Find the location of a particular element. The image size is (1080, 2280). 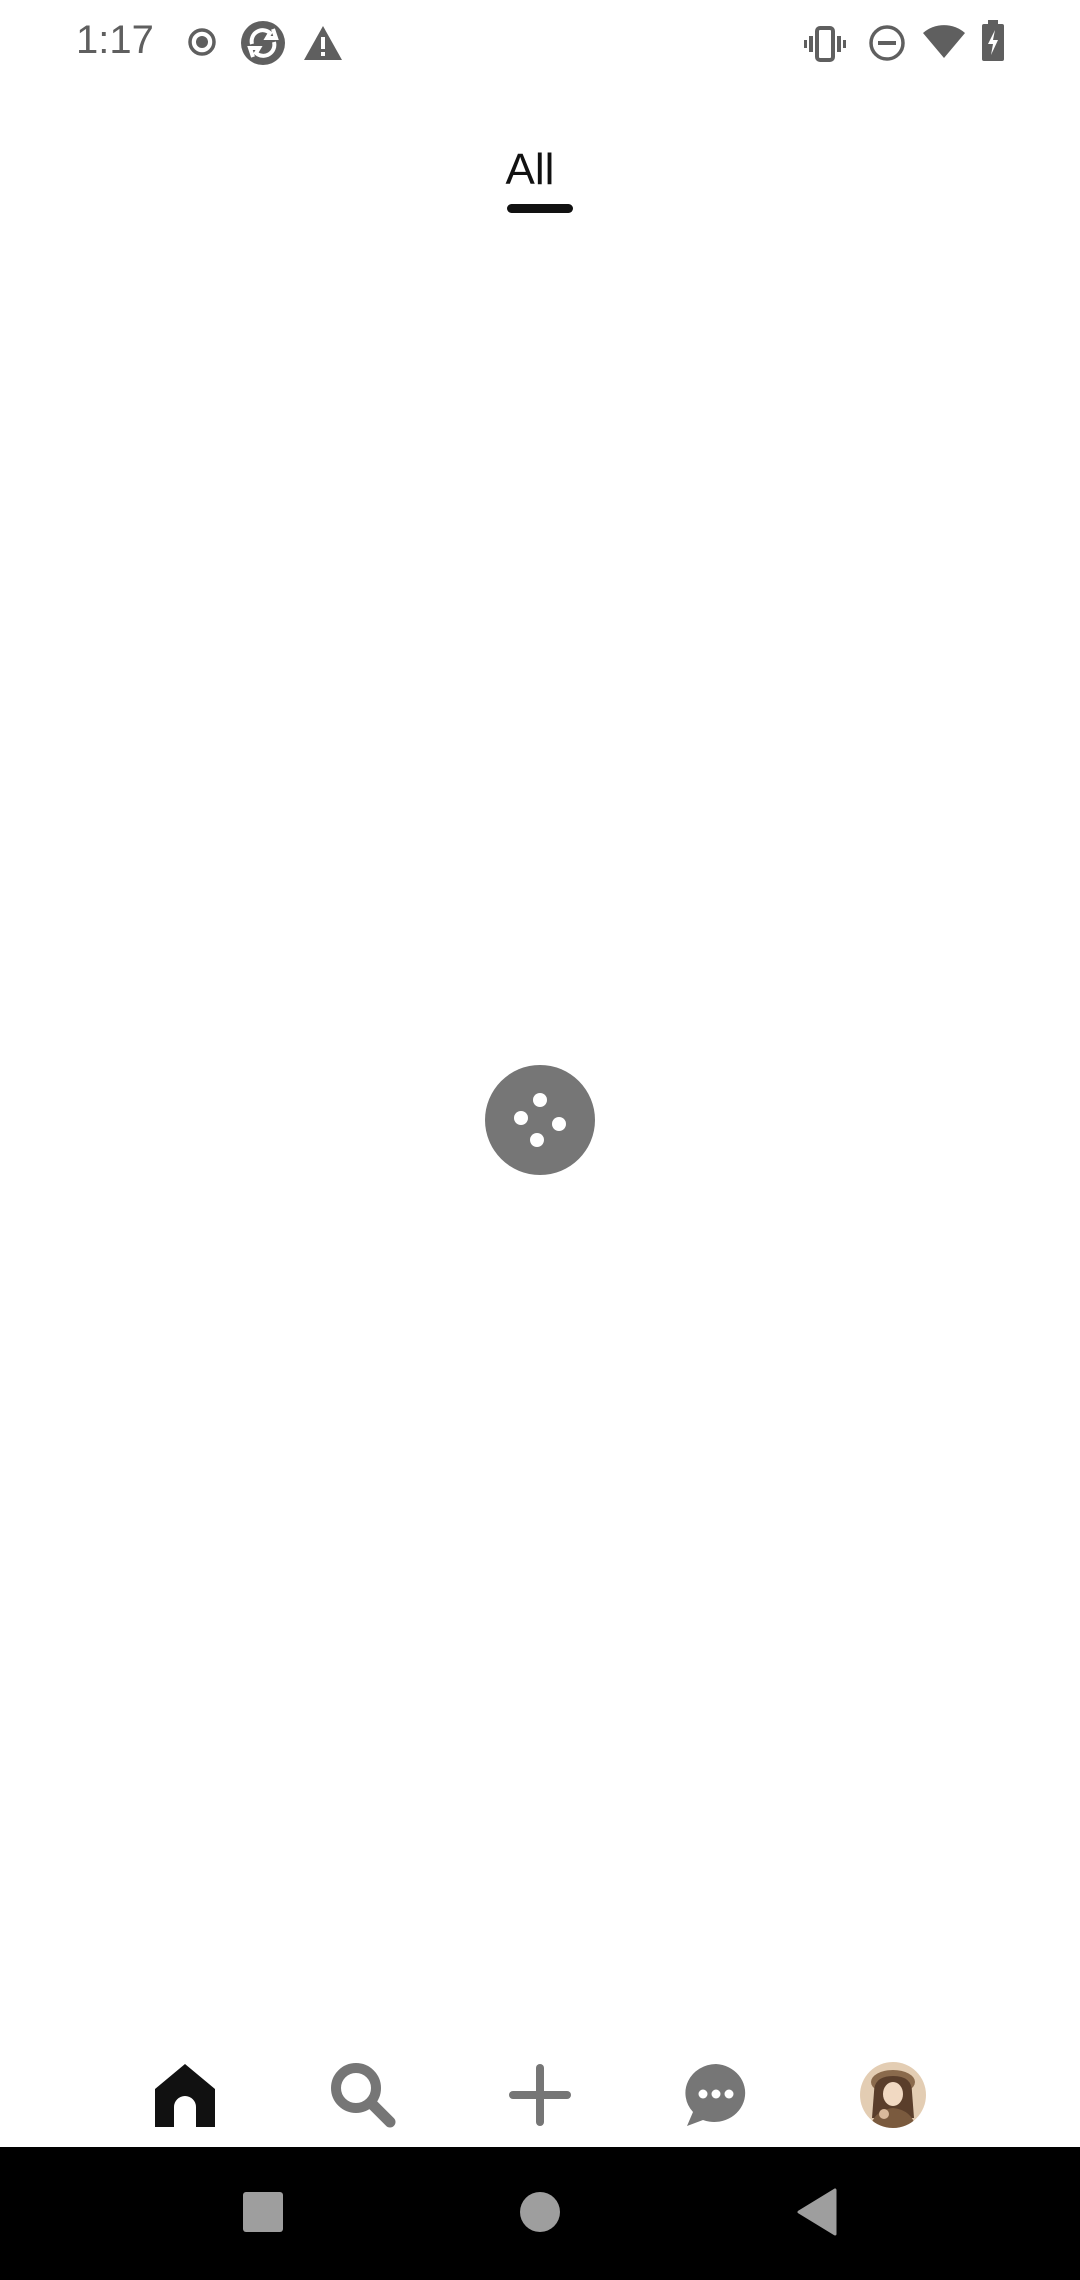

bottom-nav is located at coordinates (540, 2095).